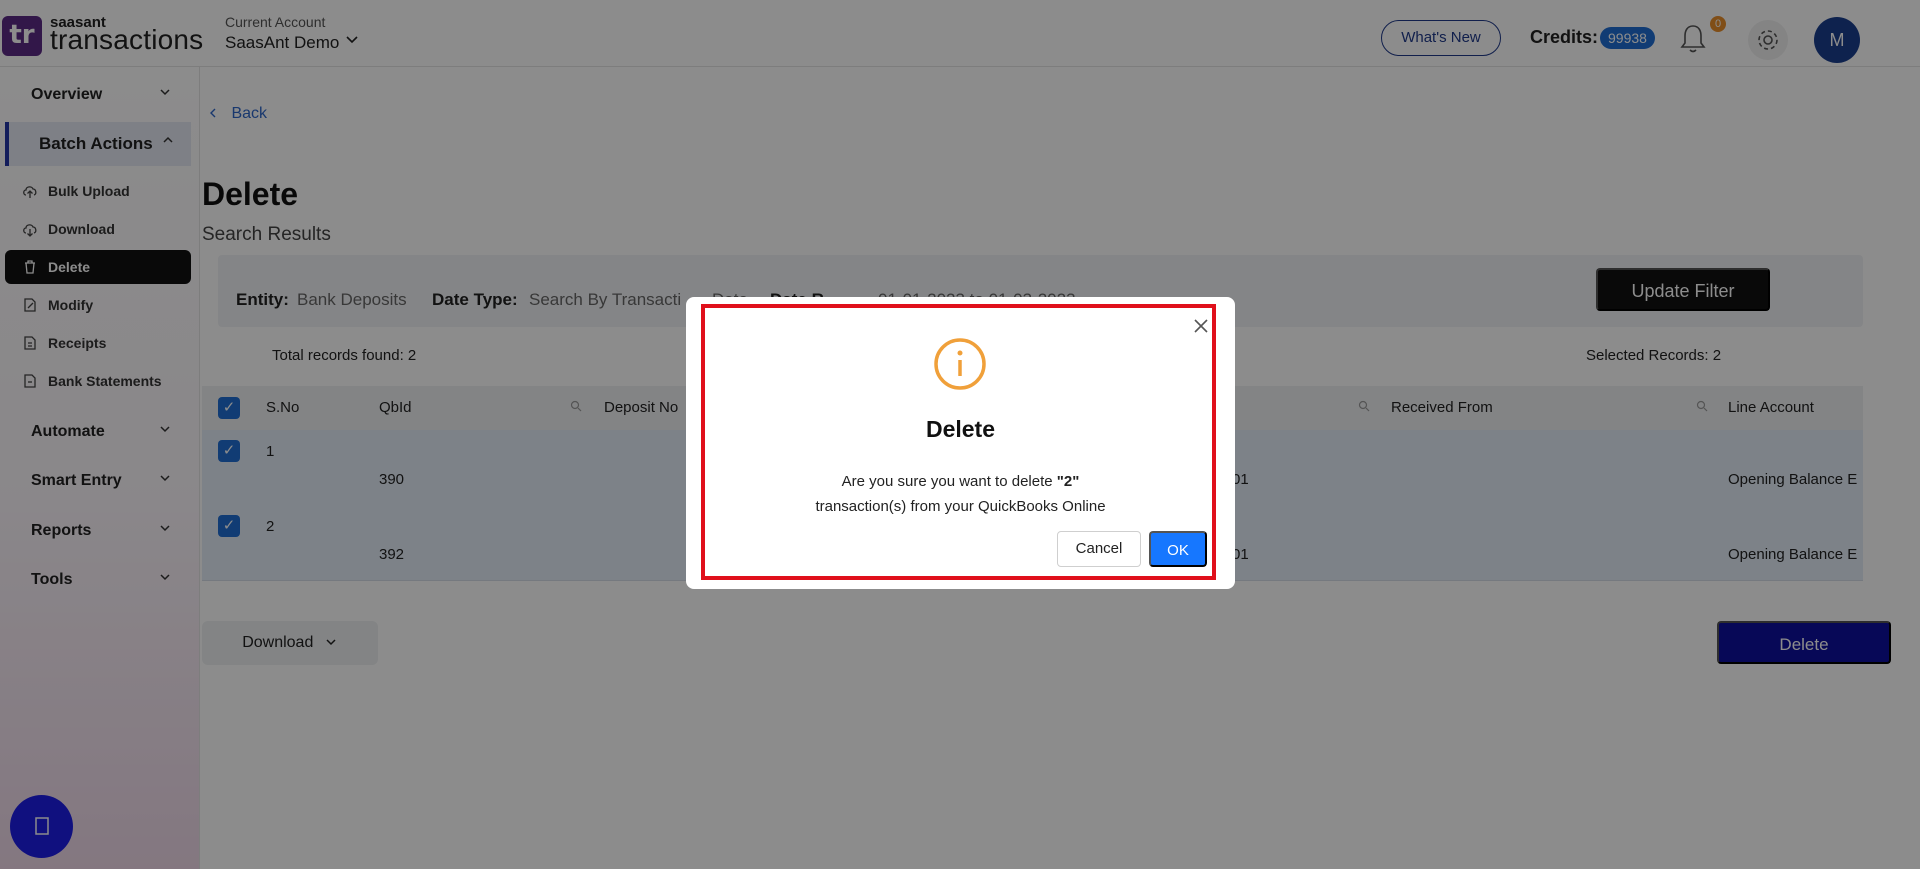 The height and width of the screenshot is (869, 1920). What do you see at coordinates (1178, 549) in the screenshot?
I see `ok-button: OK` at bounding box center [1178, 549].